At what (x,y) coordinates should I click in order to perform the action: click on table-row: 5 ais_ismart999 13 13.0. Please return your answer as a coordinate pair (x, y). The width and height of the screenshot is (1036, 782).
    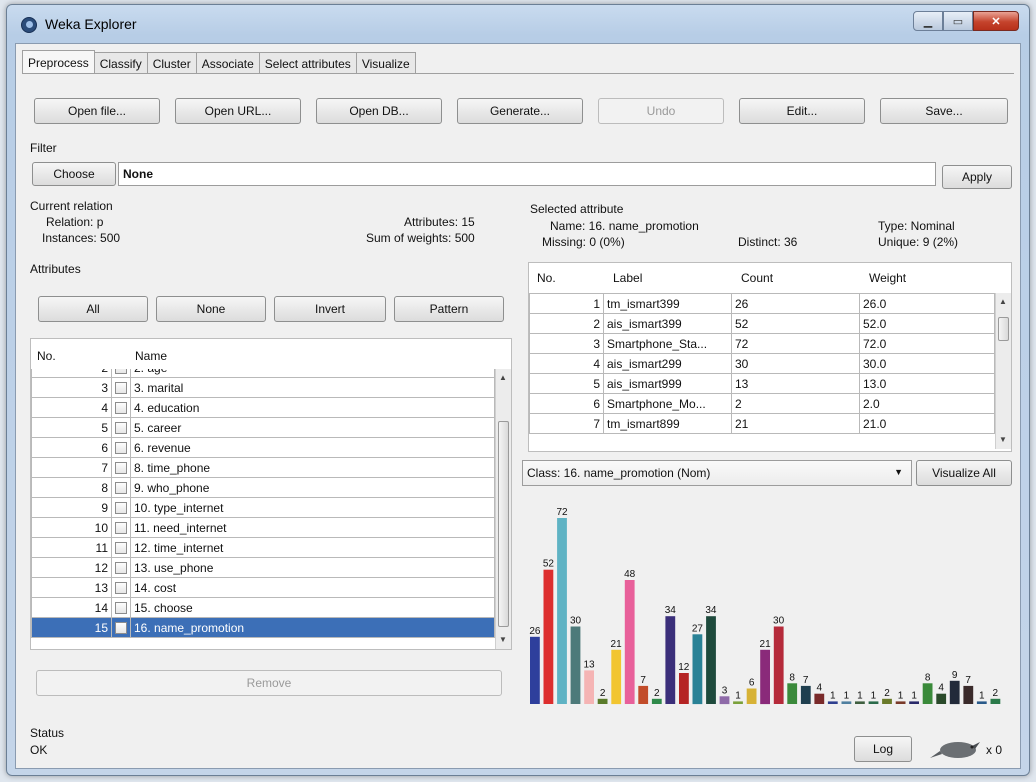
    Looking at the image, I should click on (762, 383).